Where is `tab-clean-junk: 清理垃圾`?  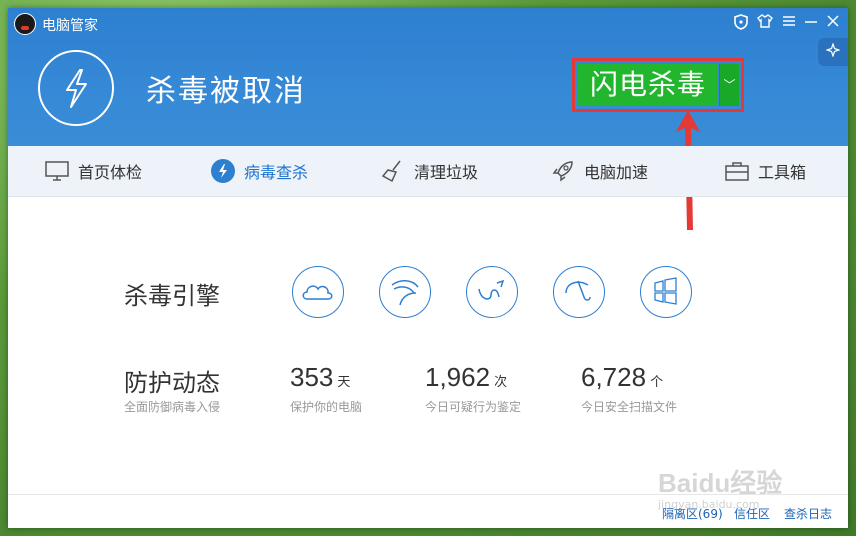
tab-clean-junk: 清理垃圾 is located at coordinates (429, 171).